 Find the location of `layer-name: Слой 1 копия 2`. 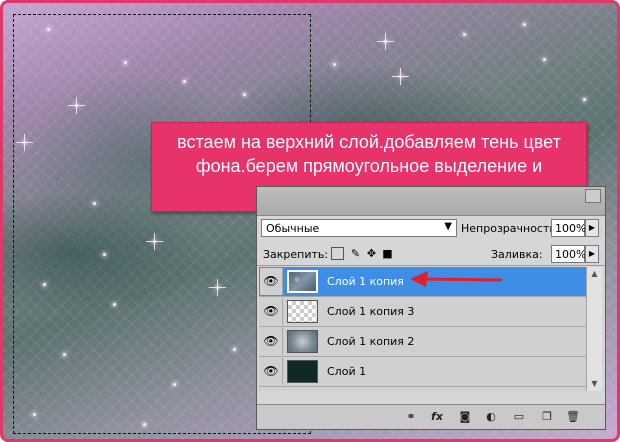

layer-name: Слой 1 копия 2 is located at coordinates (371, 341).